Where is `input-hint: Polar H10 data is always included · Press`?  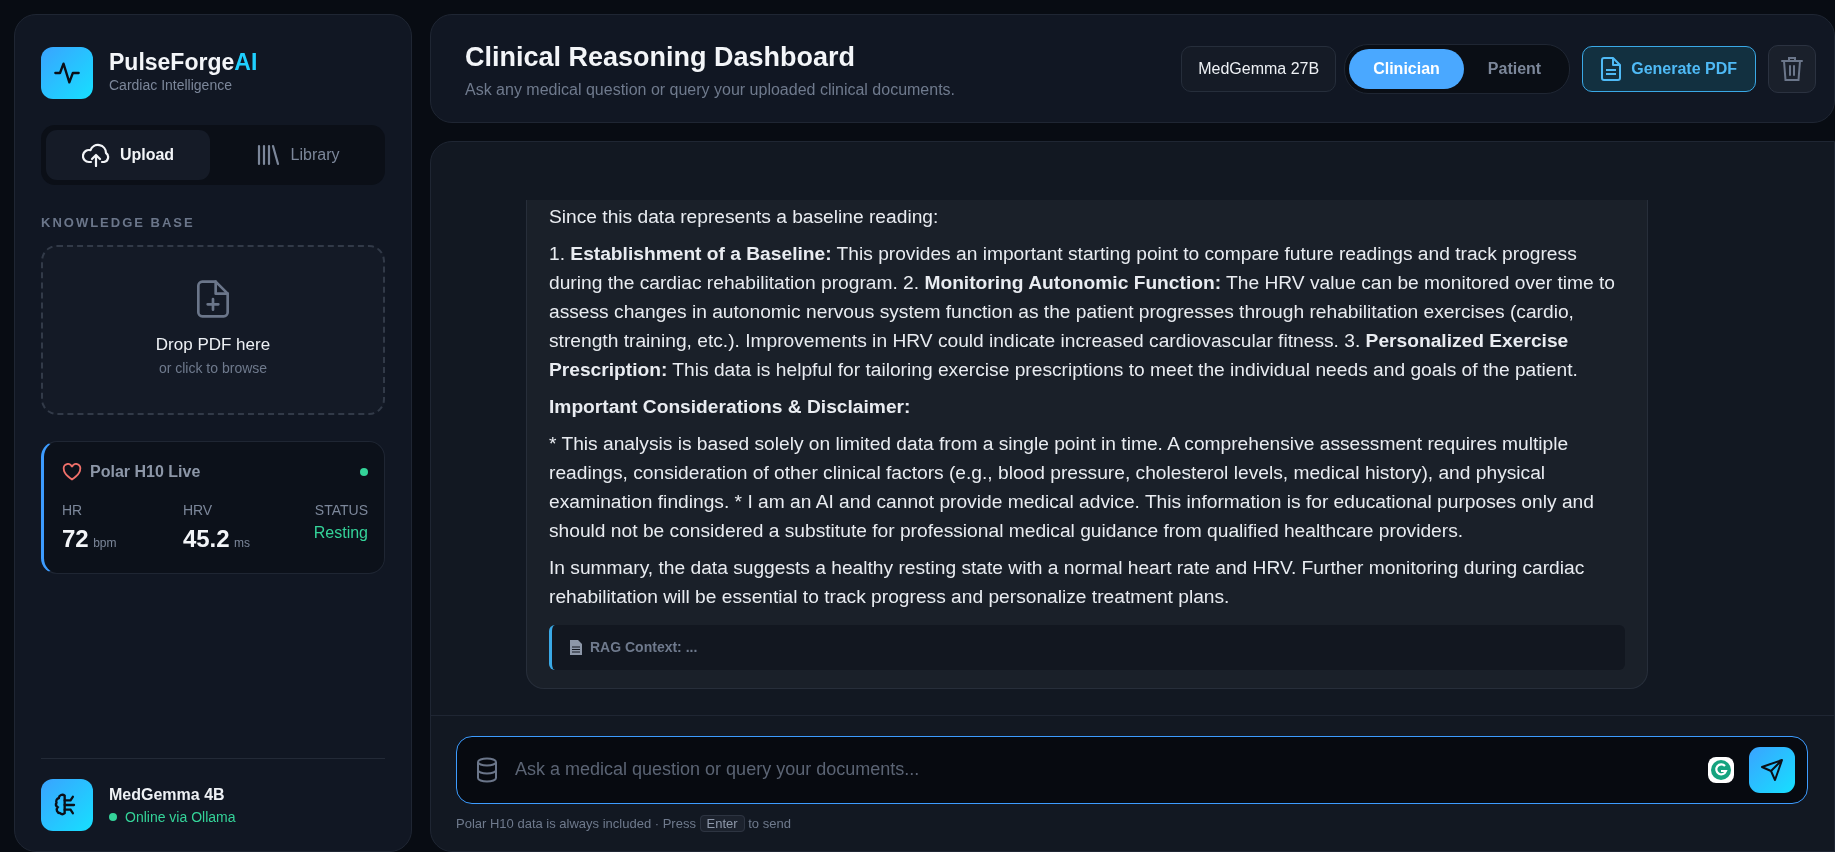 input-hint: Polar H10 data is always included · Press is located at coordinates (576, 823).